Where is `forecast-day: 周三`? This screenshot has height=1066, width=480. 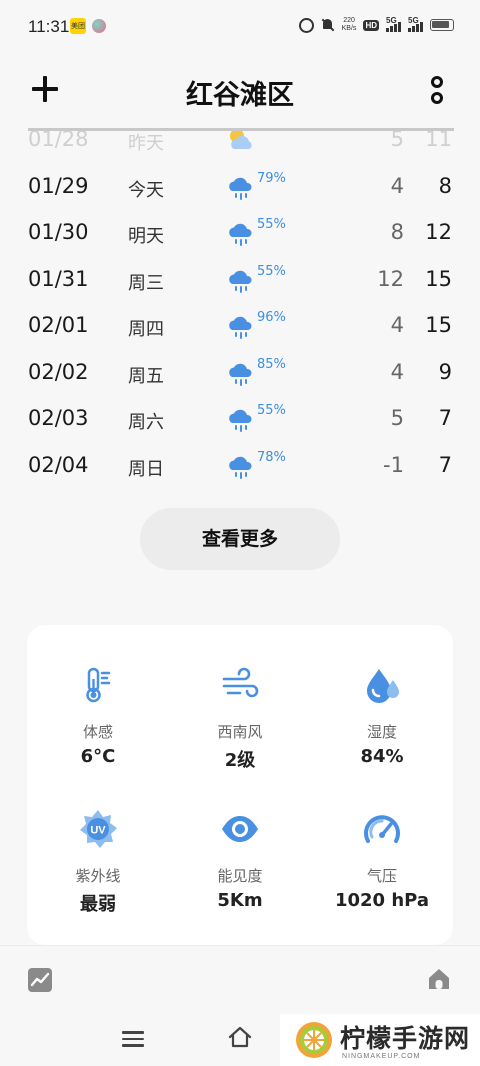 forecast-day: 周三 is located at coordinates (146, 283).